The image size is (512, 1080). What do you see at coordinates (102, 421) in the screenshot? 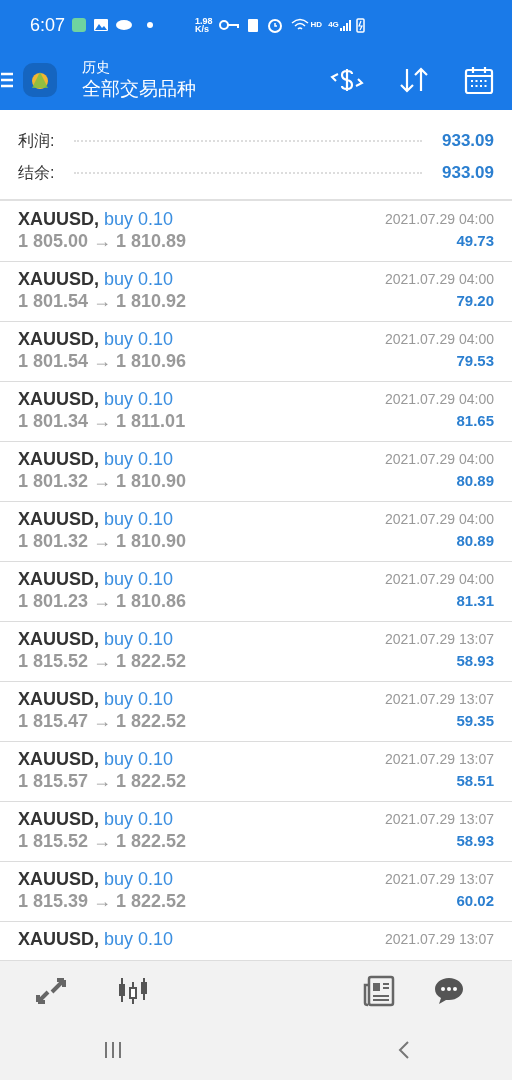
I see `deal-prices: 1 801.34 → 1 811.01` at bounding box center [102, 421].